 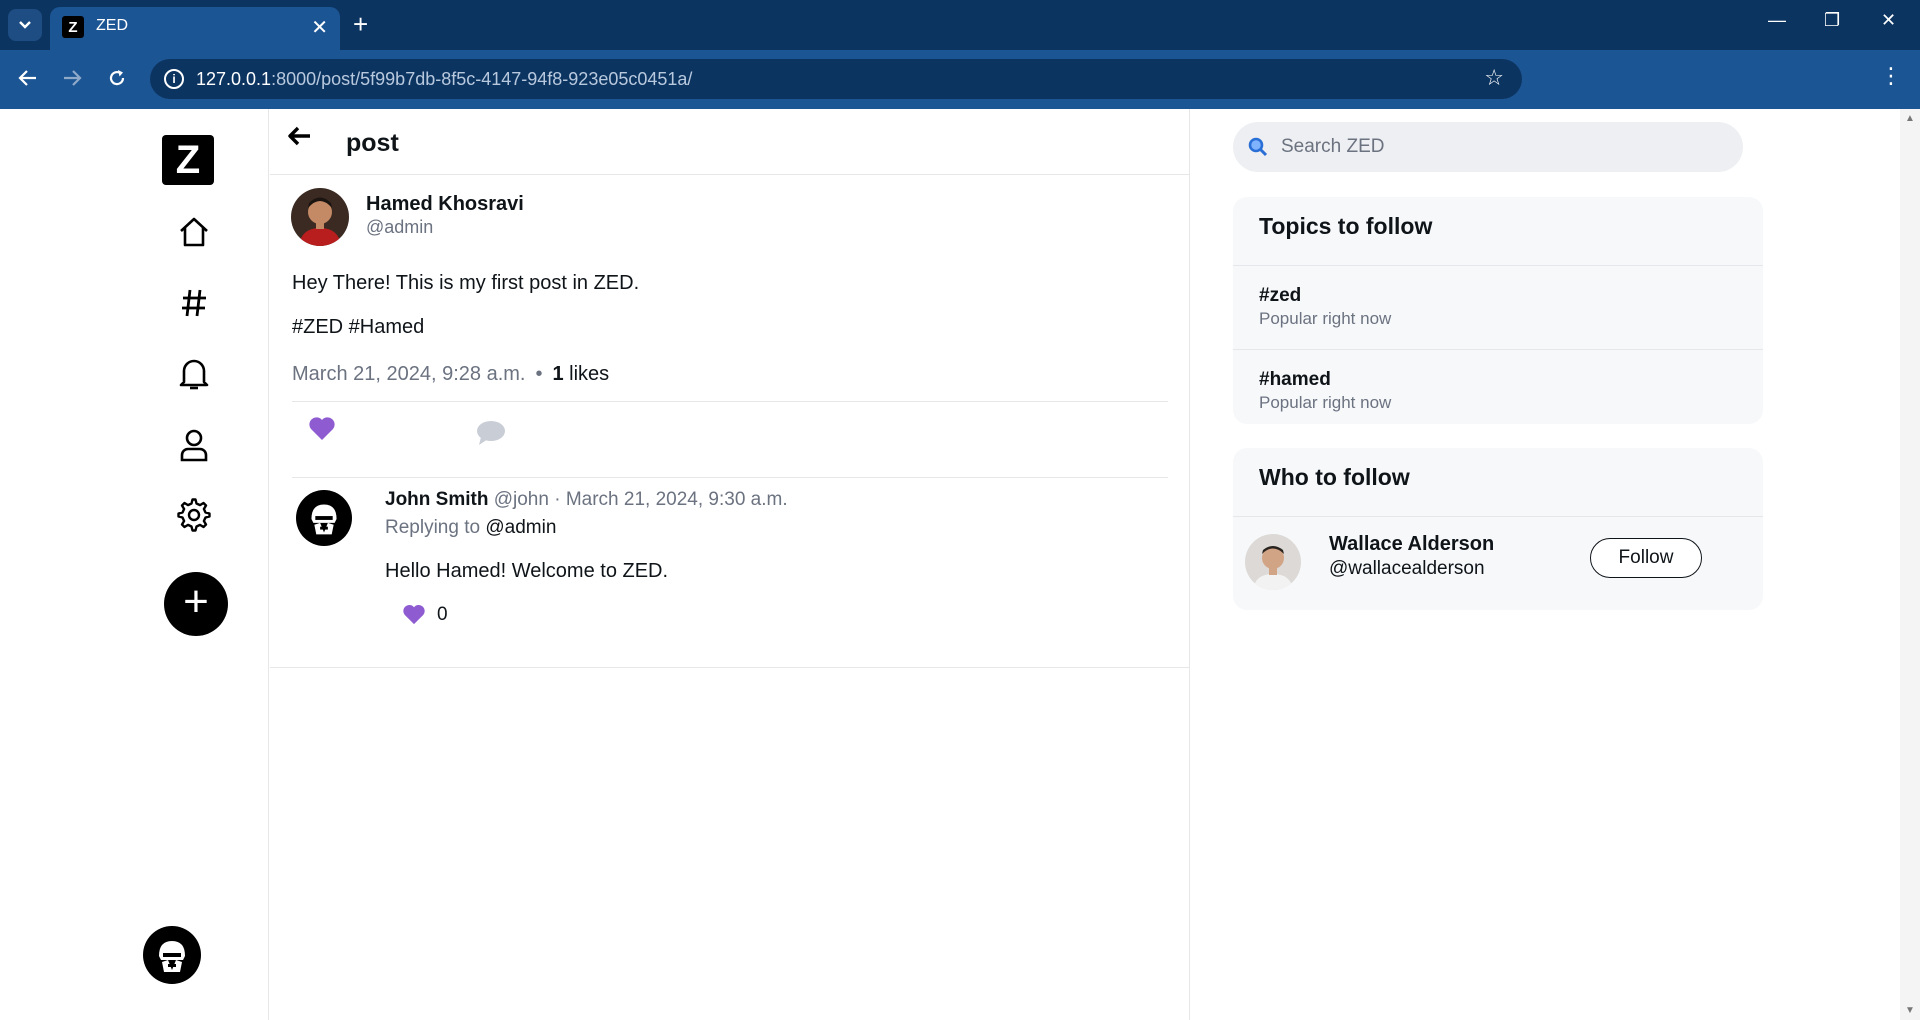 What do you see at coordinates (372, 143) in the screenshot?
I see `page-title: post` at bounding box center [372, 143].